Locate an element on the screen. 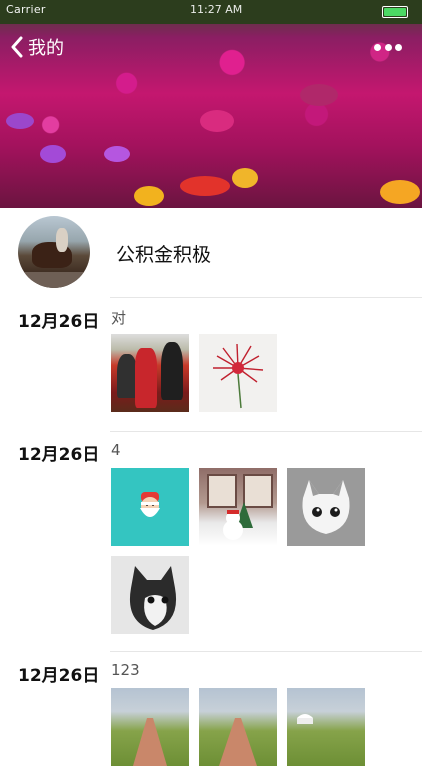 Image resolution: width=422 pixels, height=766 pixels. white-cat-icon is located at coordinates (326, 507).